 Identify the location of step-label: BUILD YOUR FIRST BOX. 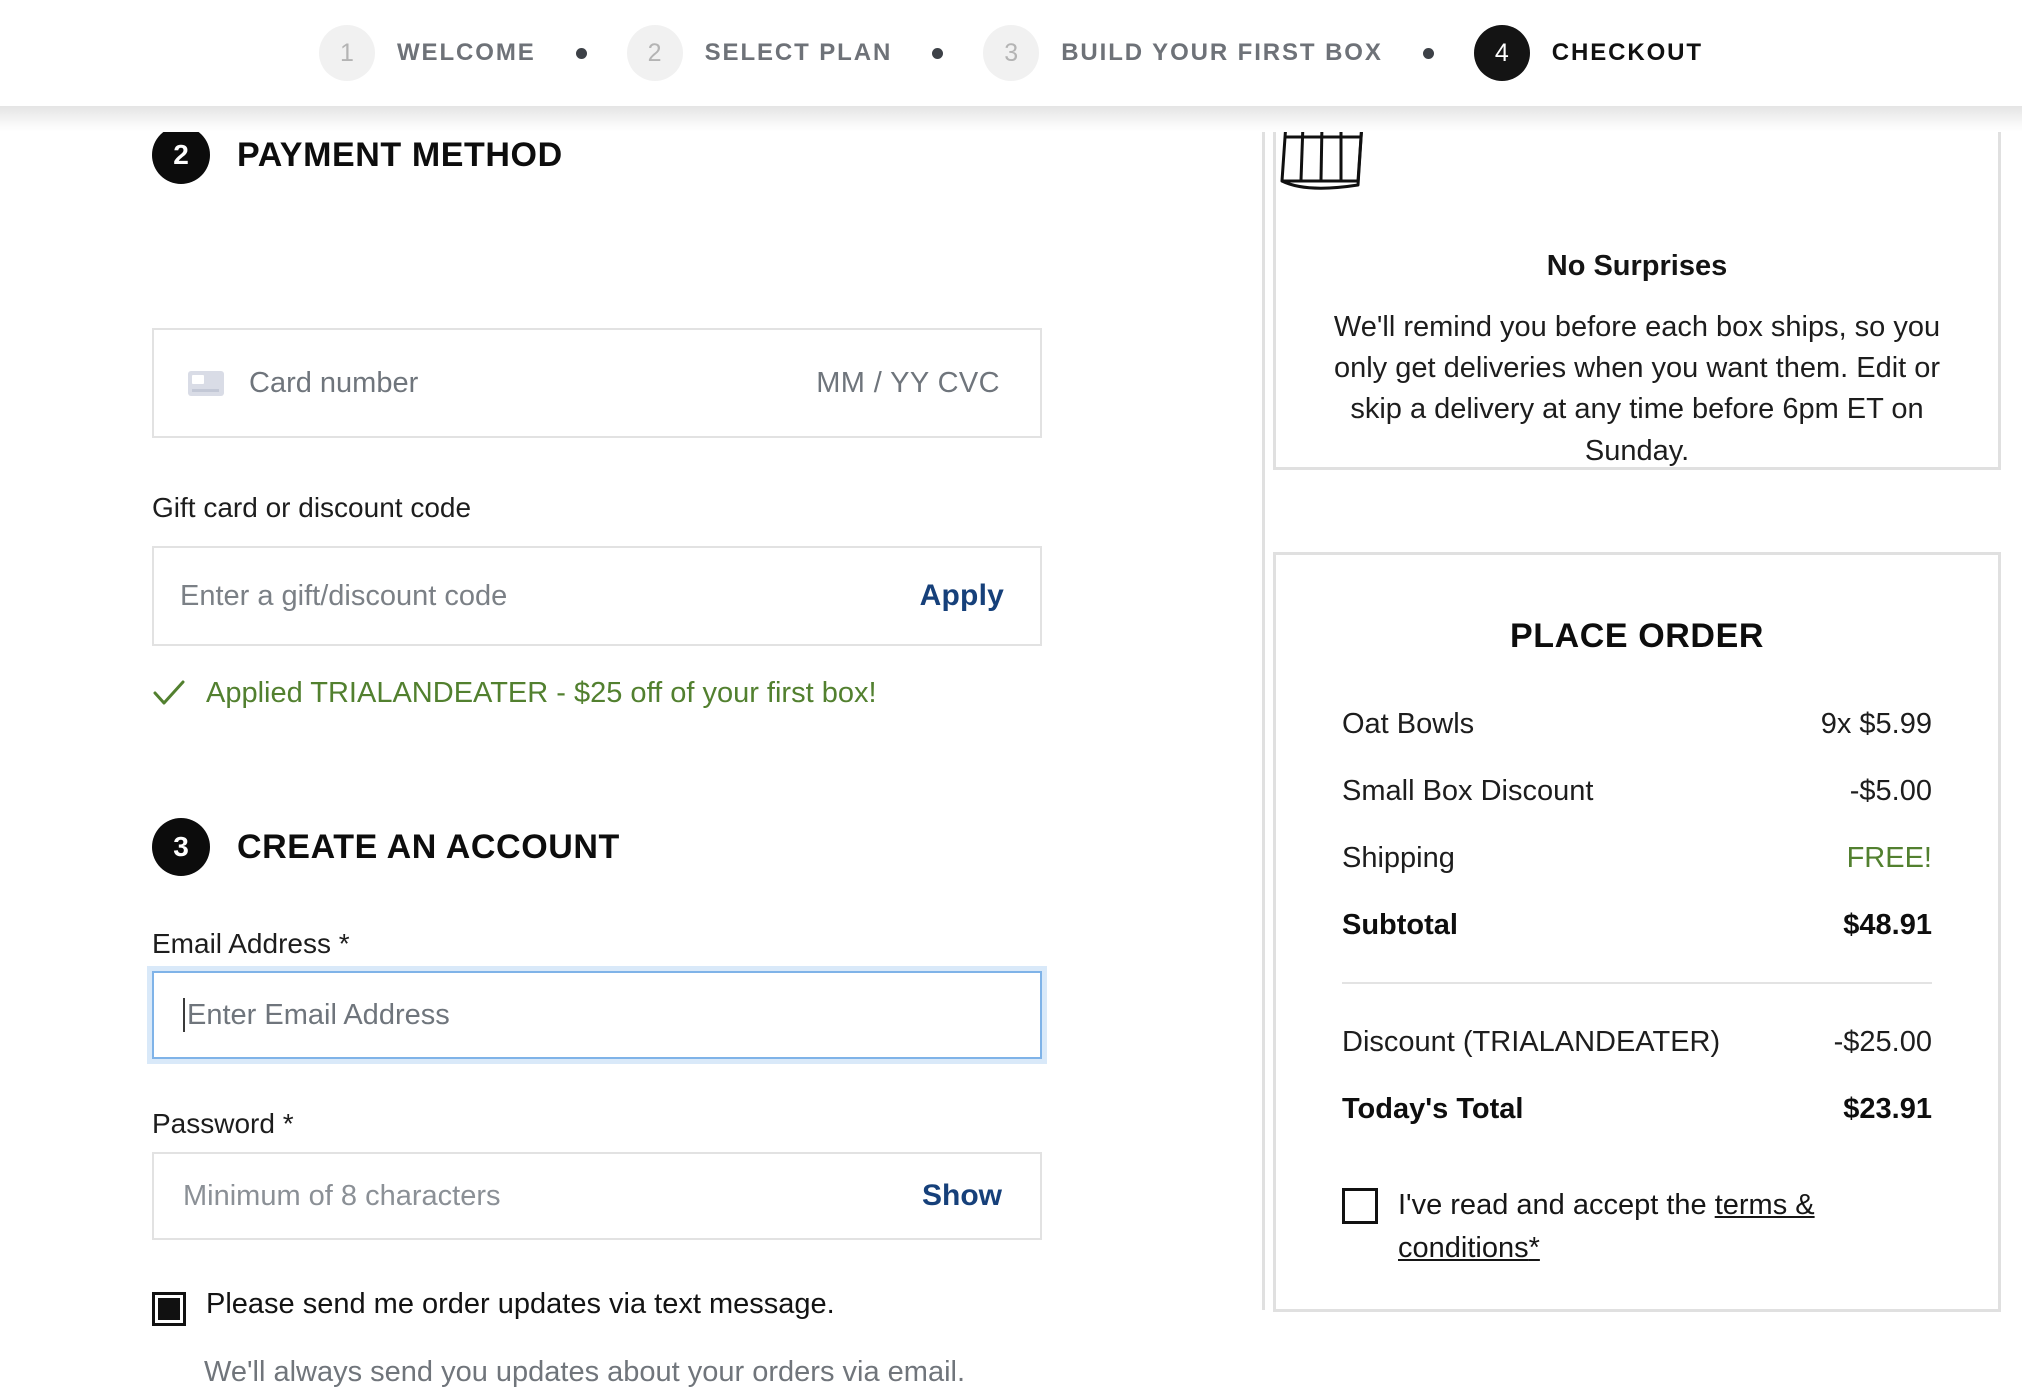
(1222, 52).